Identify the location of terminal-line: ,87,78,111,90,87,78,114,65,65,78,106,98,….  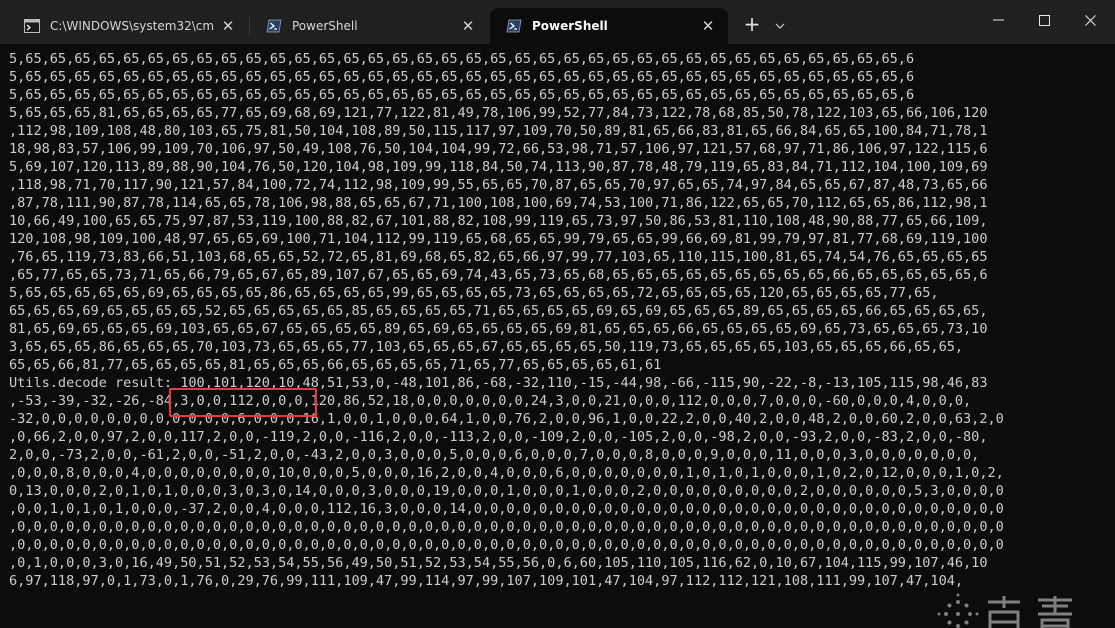
(498, 203).